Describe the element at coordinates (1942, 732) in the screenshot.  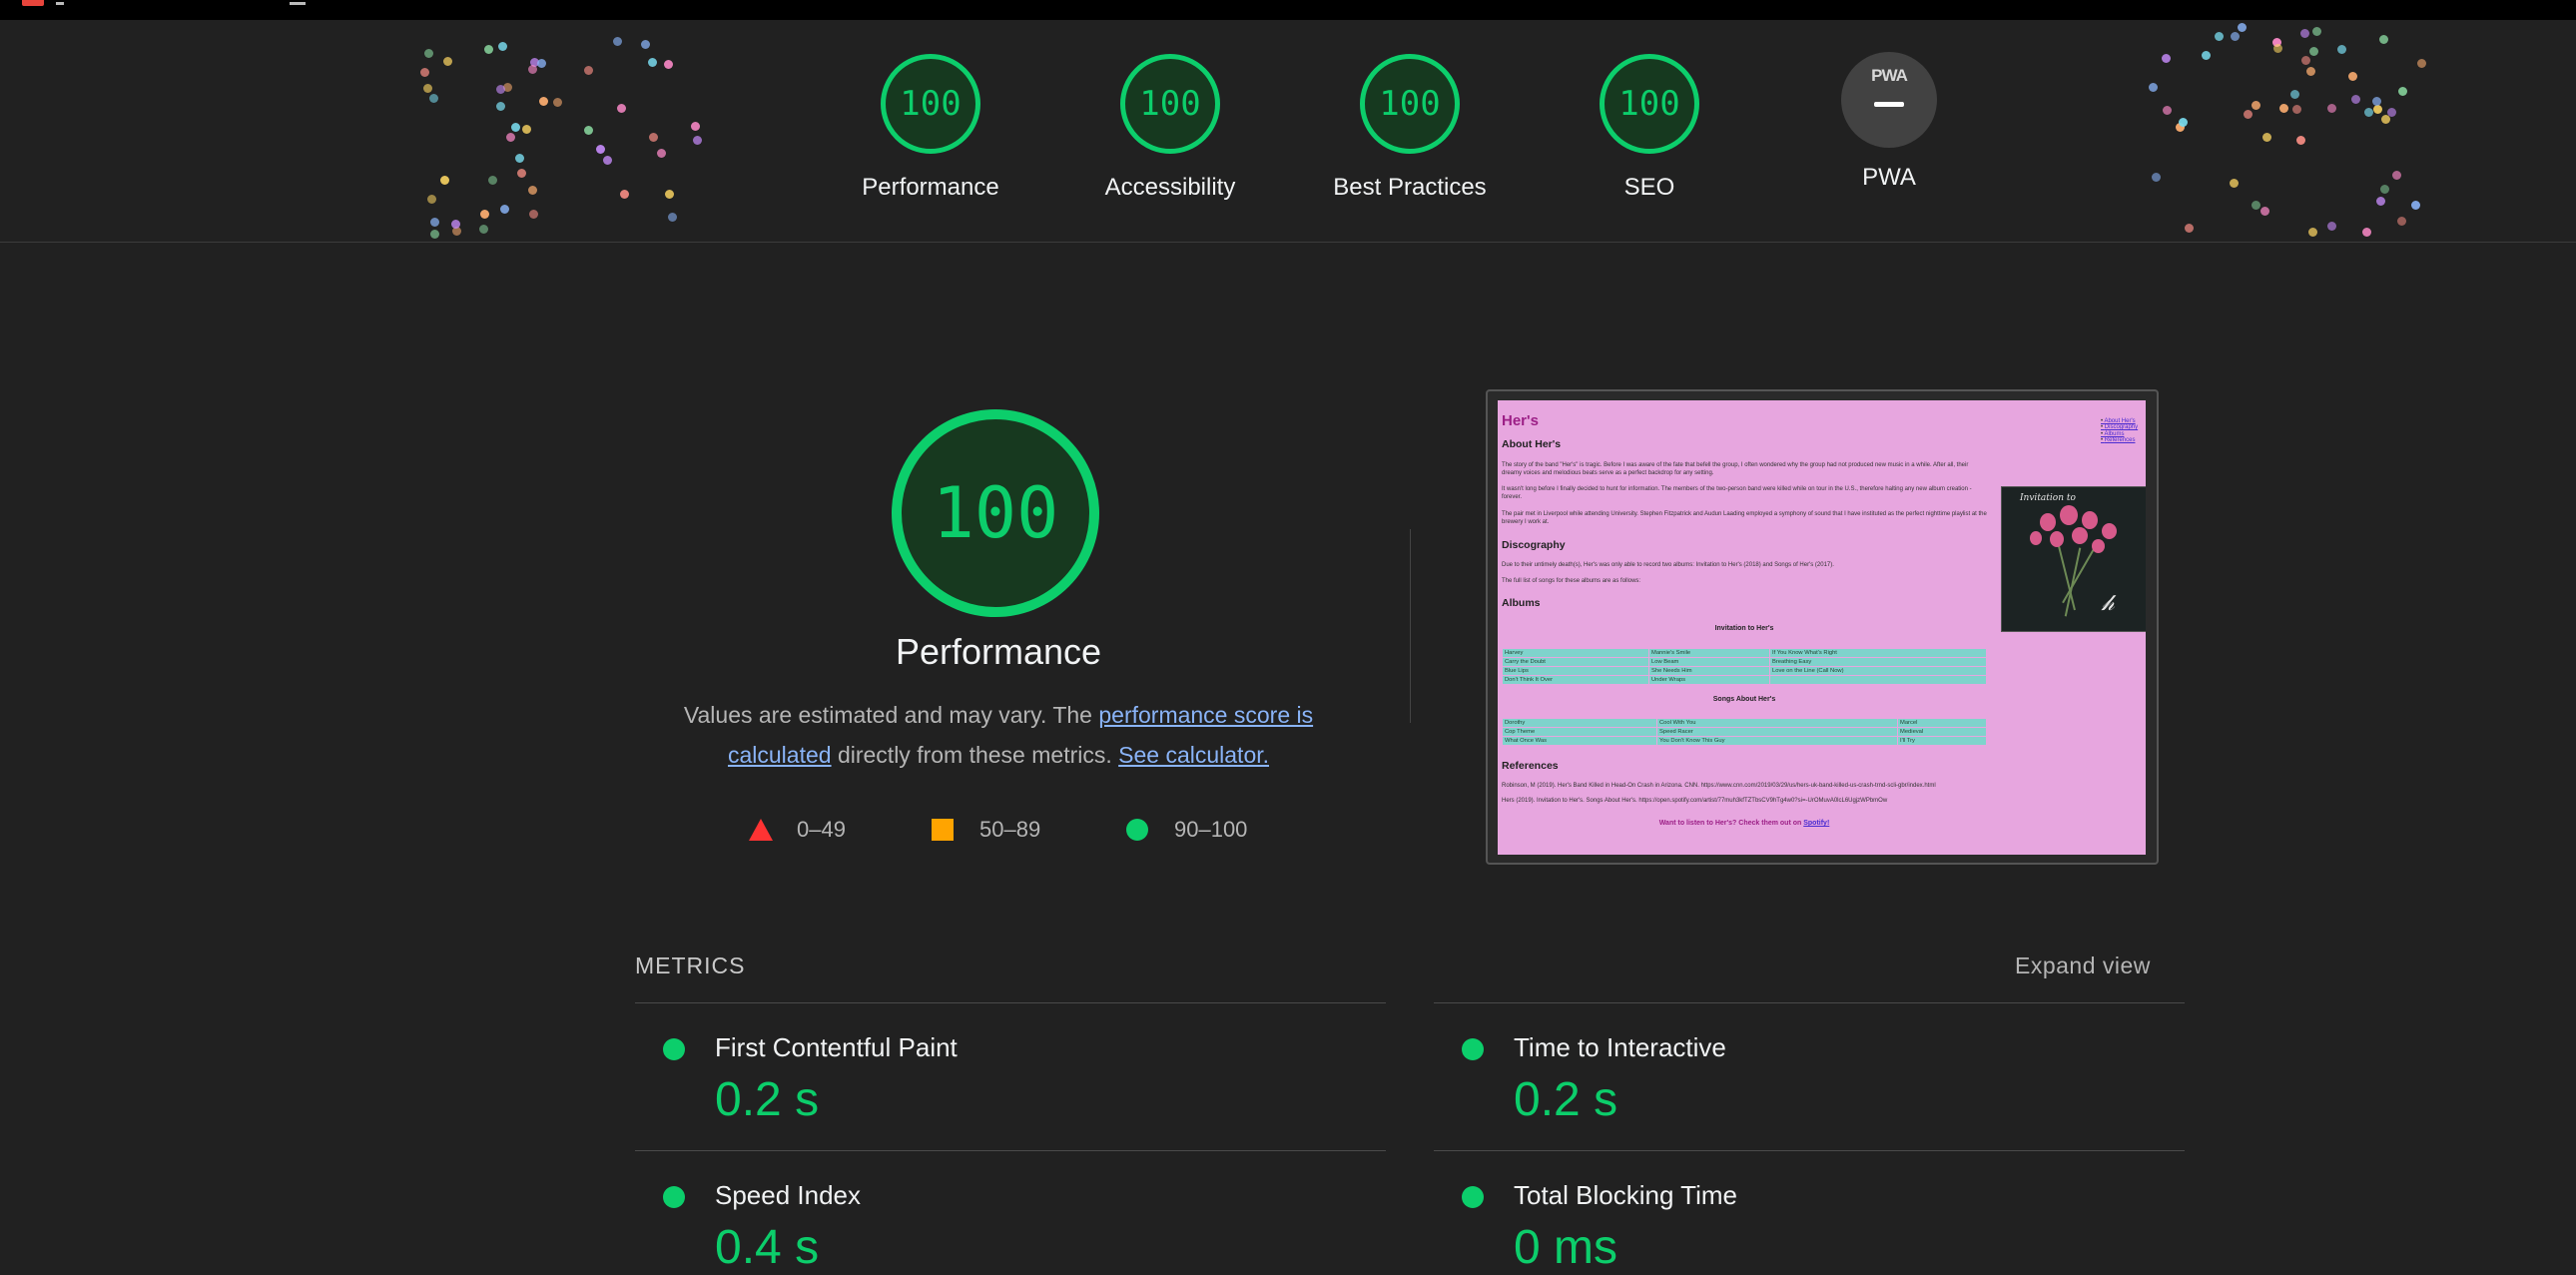
I see `table-cell: Medieval` at that location.